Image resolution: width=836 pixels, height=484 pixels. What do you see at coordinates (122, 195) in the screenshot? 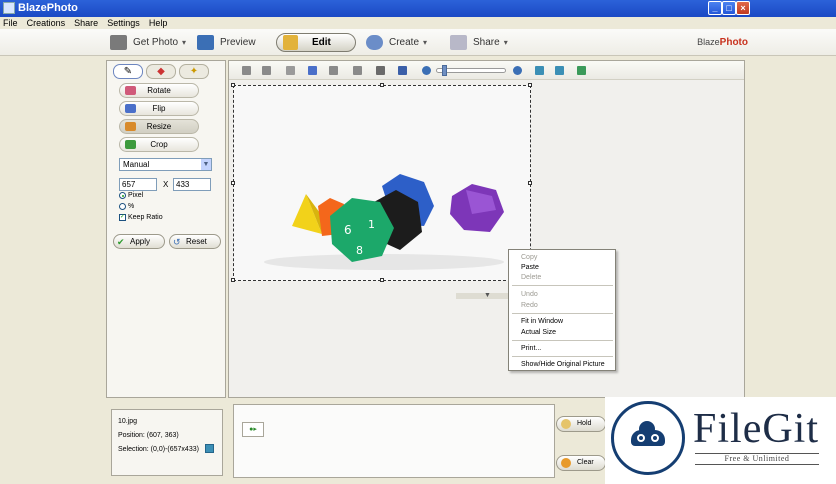
I see `pixel-radio` at bounding box center [122, 195].